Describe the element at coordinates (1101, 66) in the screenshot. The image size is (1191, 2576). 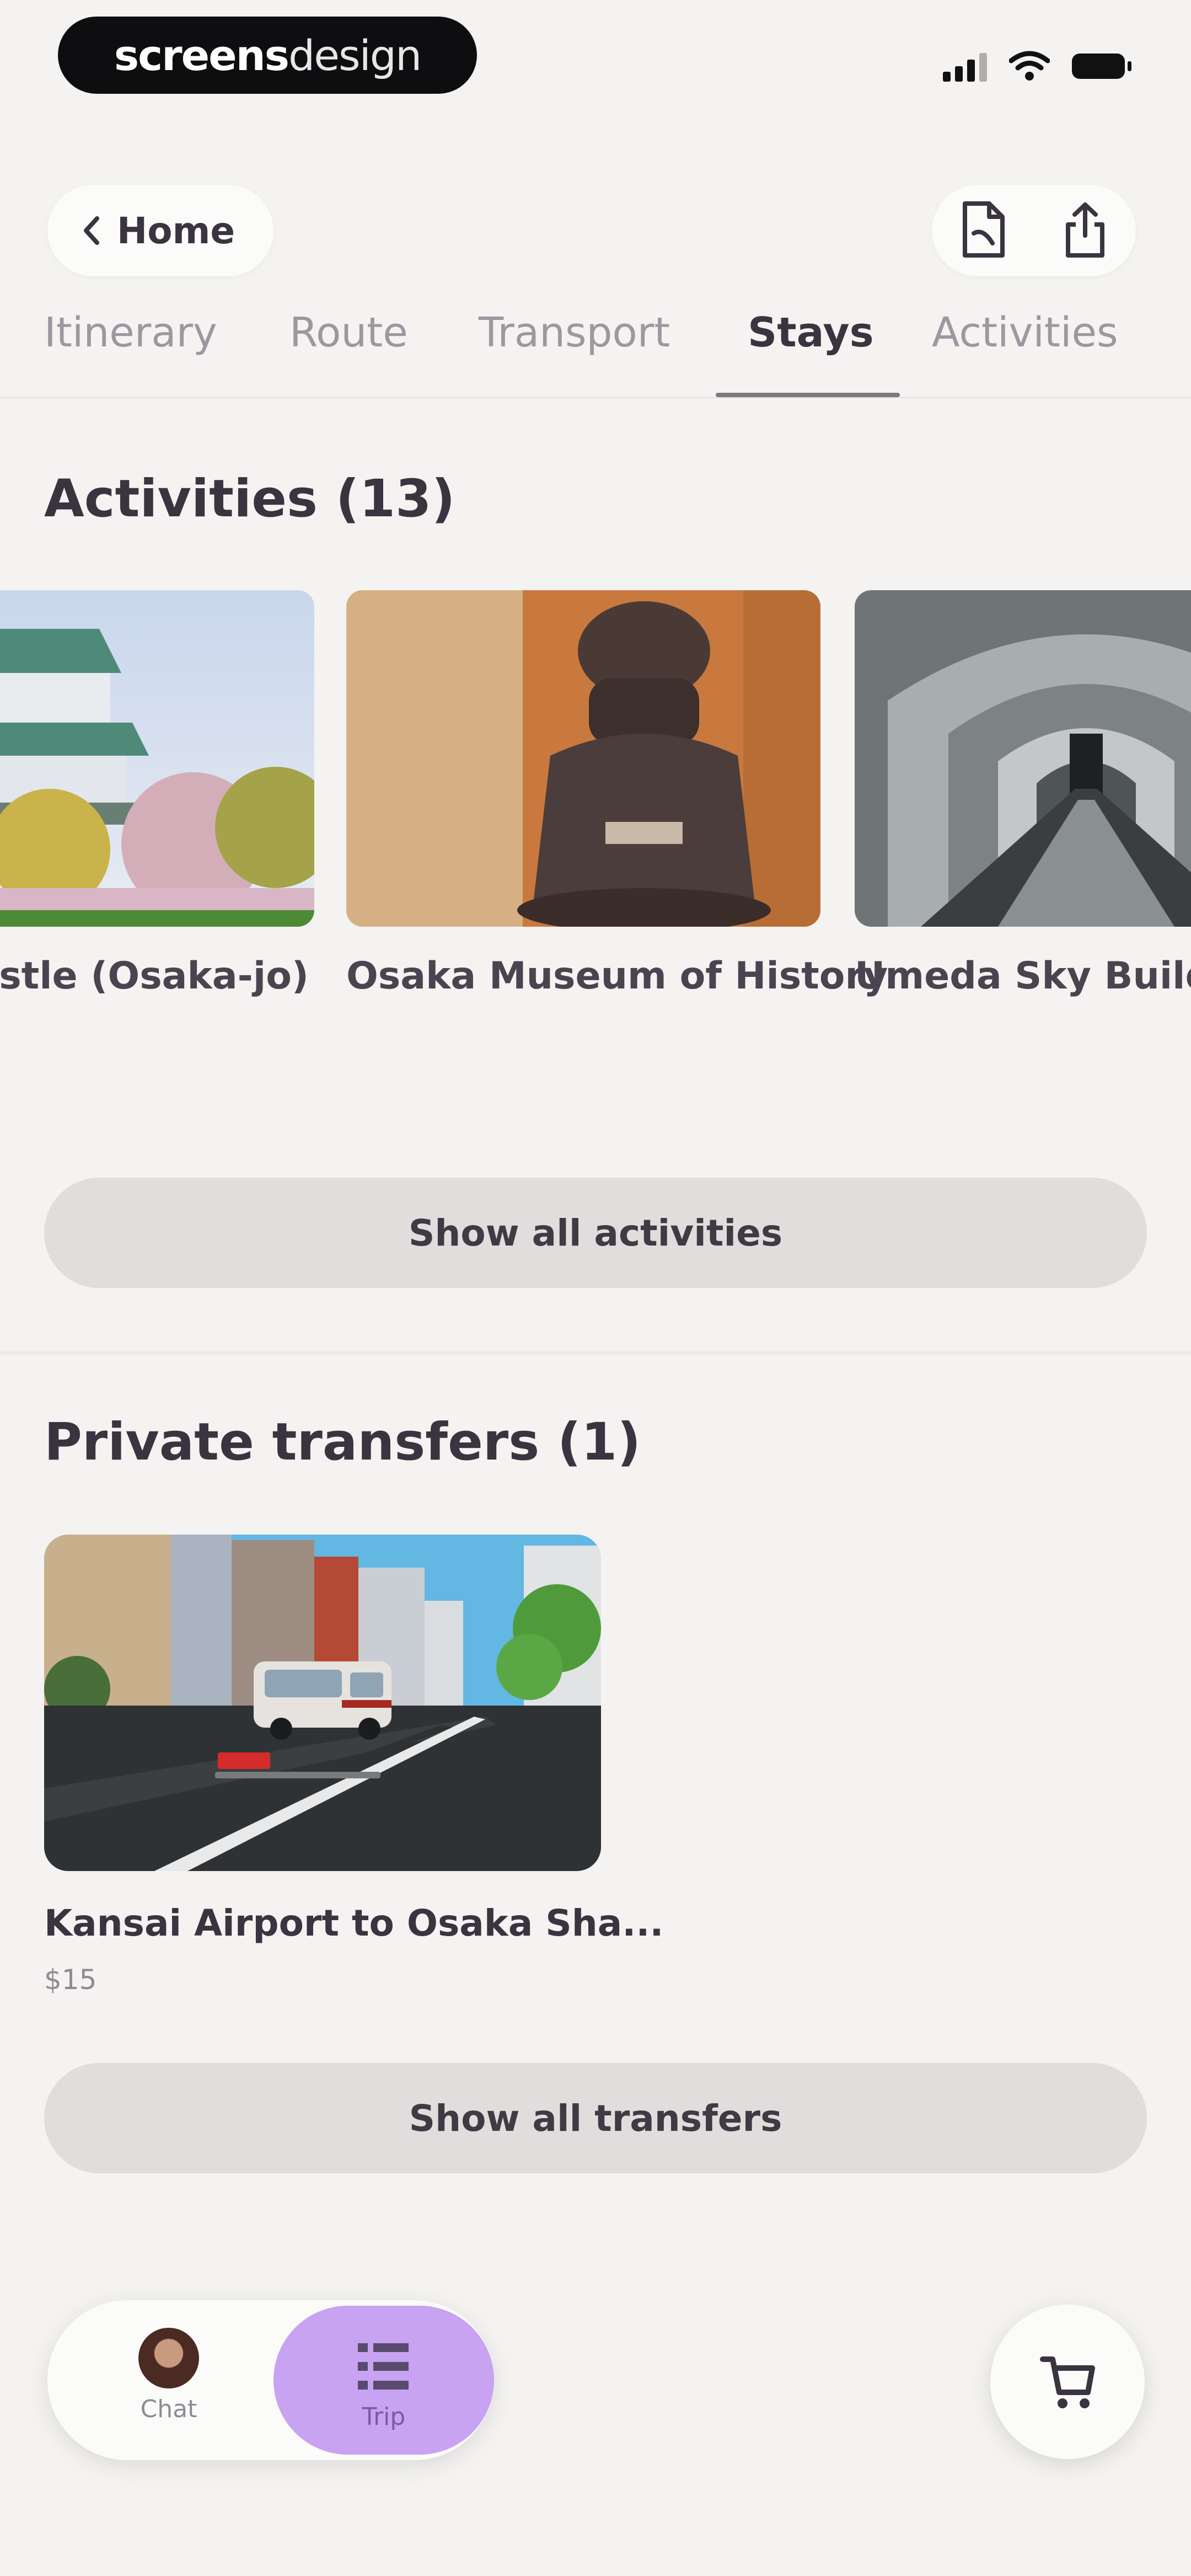
I see `battery-icon` at that location.